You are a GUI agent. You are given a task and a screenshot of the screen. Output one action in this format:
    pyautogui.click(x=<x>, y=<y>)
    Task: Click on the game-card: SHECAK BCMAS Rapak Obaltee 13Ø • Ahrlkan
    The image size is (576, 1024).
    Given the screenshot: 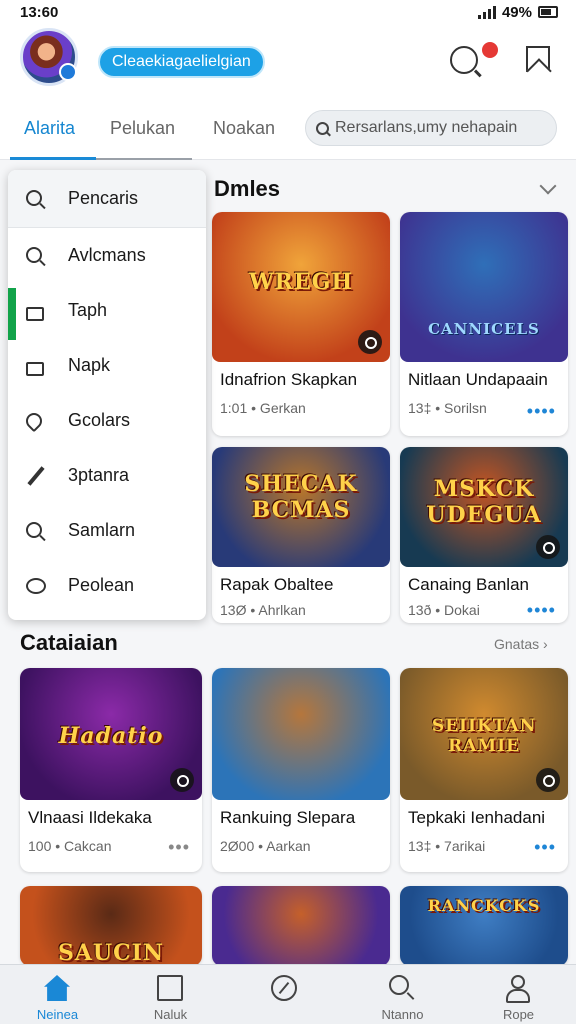 What is the action you would take?
    pyautogui.click(x=301, y=535)
    